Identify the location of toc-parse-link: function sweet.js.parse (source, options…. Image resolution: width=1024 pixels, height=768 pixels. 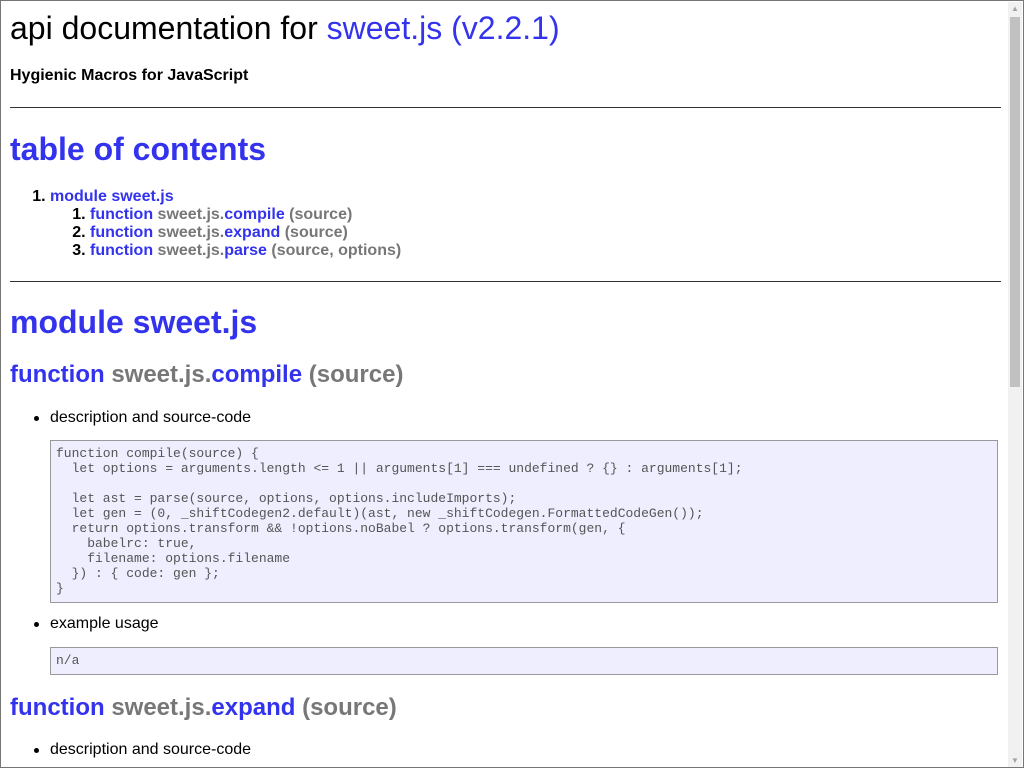
(245, 250).